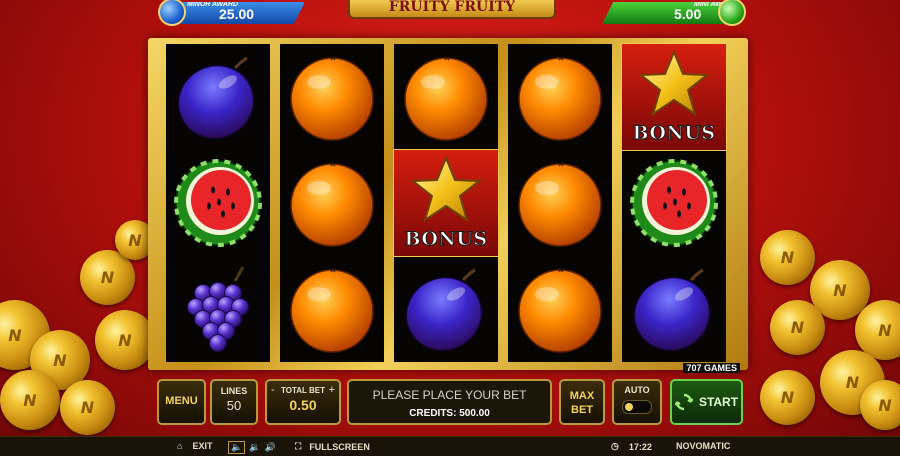 The image size is (900, 456). Describe the element at coordinates (449, 413) in the screenshot. I see `credits-value: CREDITS: 500.00` at that location.